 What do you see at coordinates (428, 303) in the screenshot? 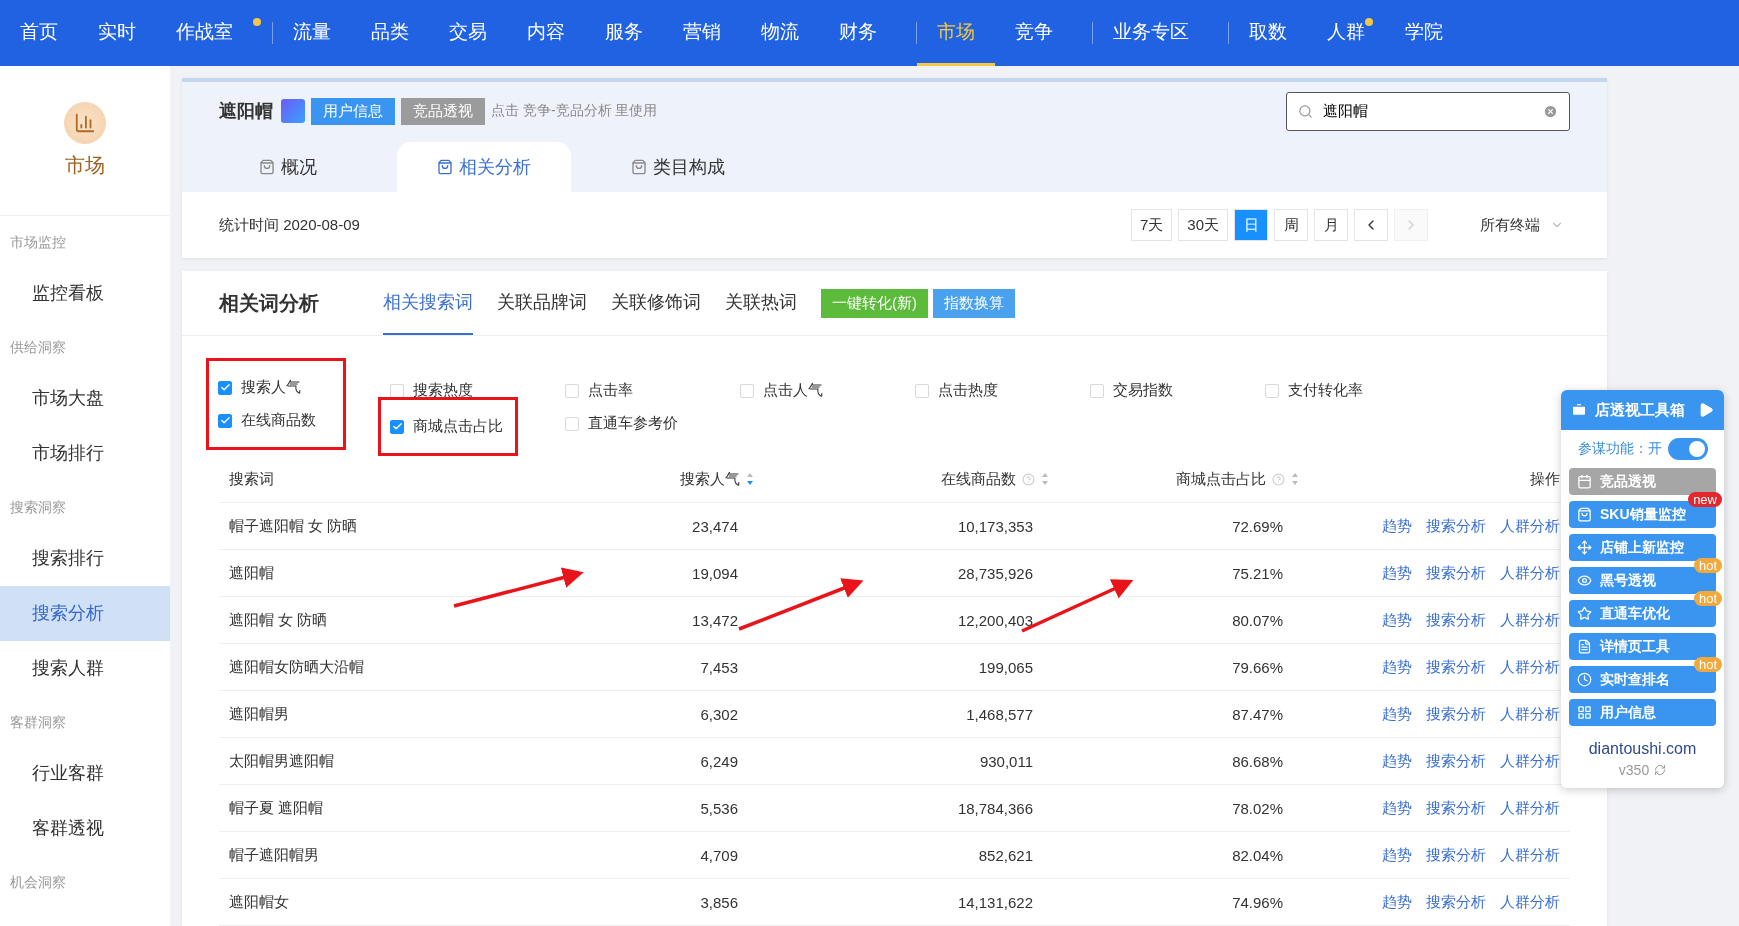
I see `analysis-tab: 相关搜索词` at bounding box center [428, 303].